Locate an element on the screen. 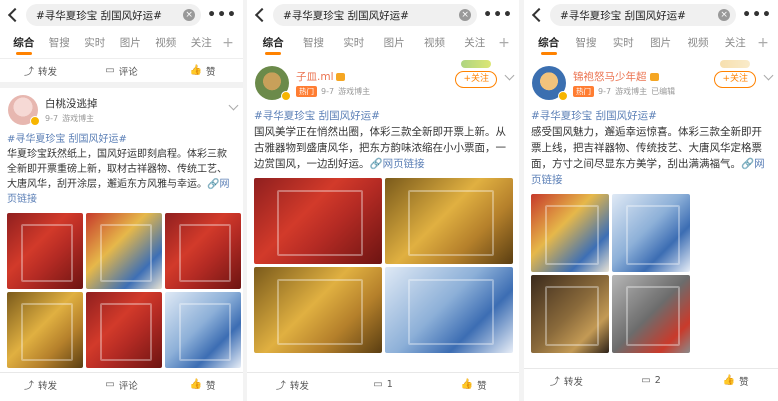  post-actions: ⤴ 转发 ▭ 2 👍 赞 is located at coordinates (651, 380).